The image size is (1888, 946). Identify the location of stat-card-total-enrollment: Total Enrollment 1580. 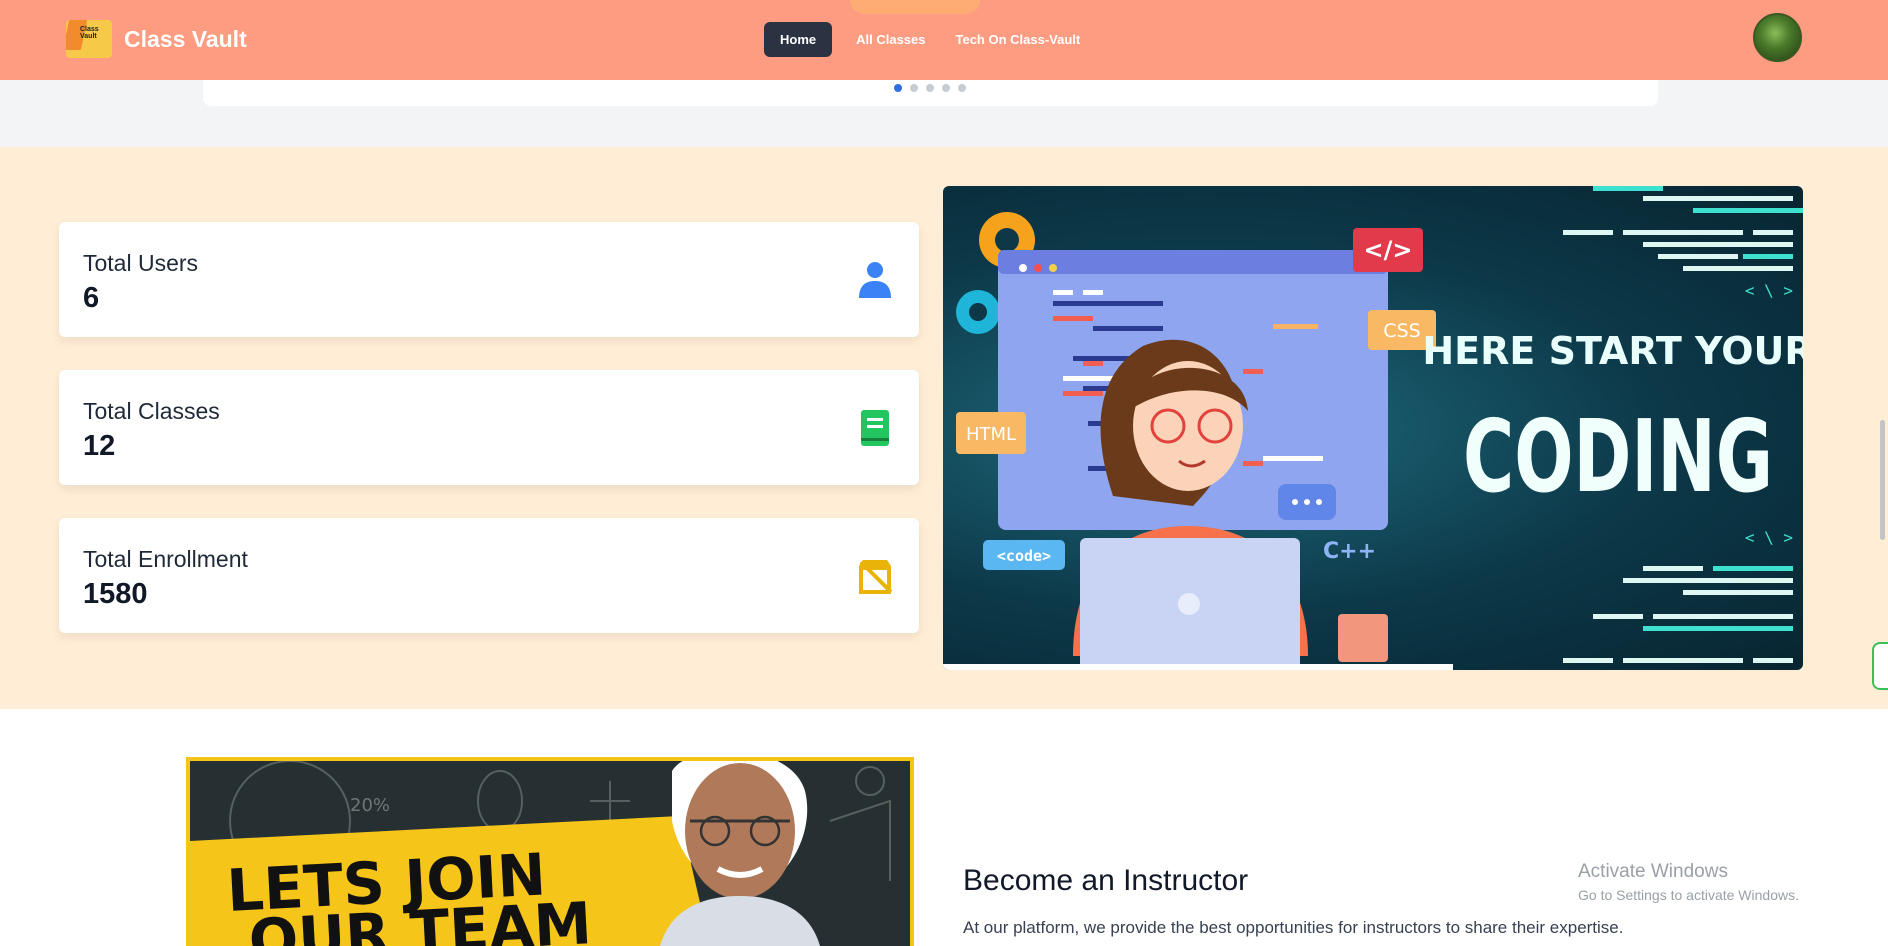
(489, 575).